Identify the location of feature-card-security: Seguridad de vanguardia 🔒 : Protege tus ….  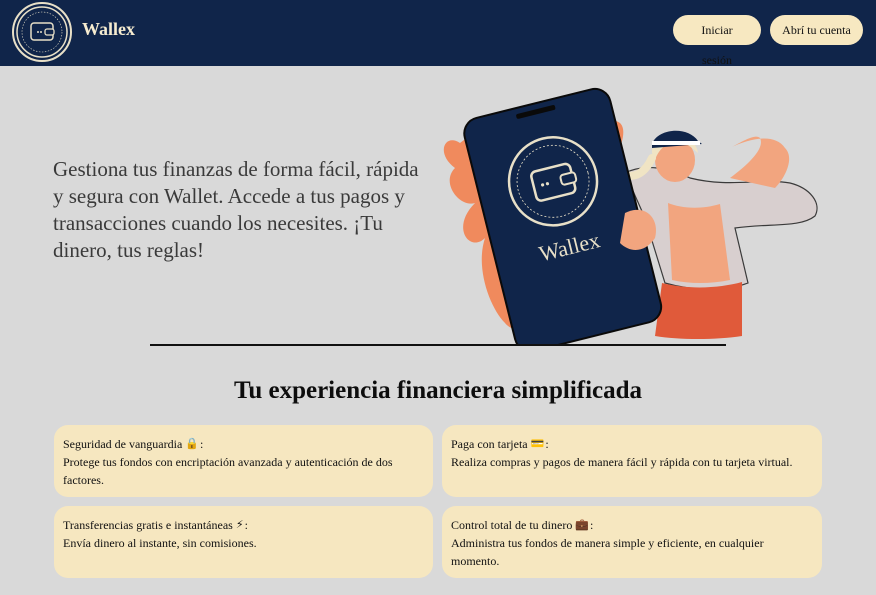
(243, 461).